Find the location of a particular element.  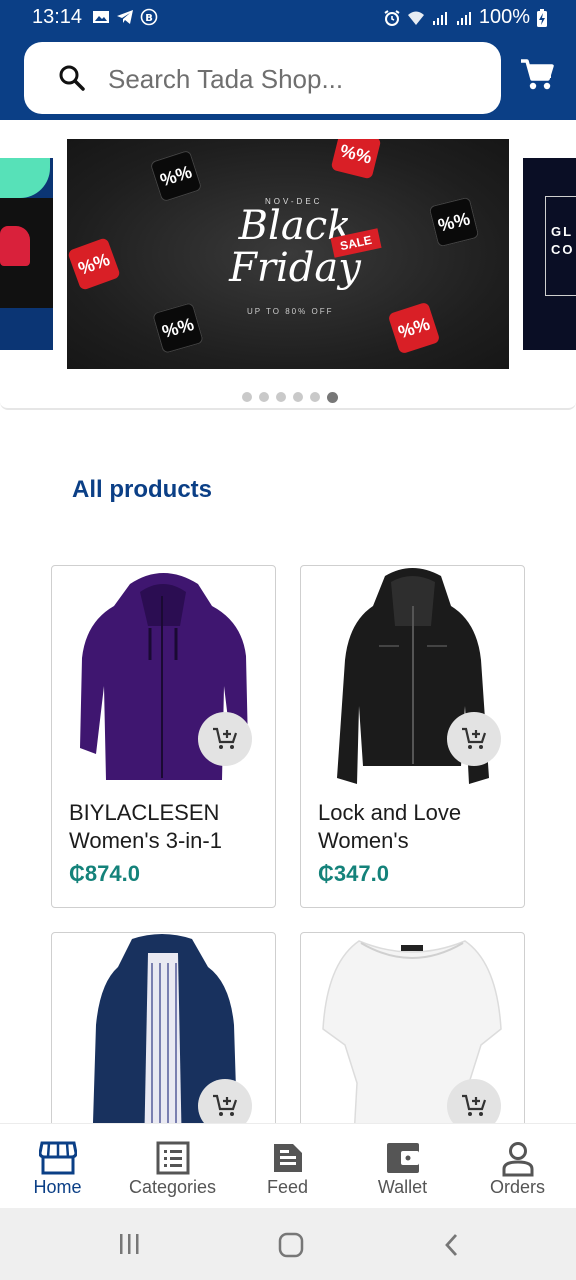

nav-orders-label: Orders is located at coordinates (517, 1187).